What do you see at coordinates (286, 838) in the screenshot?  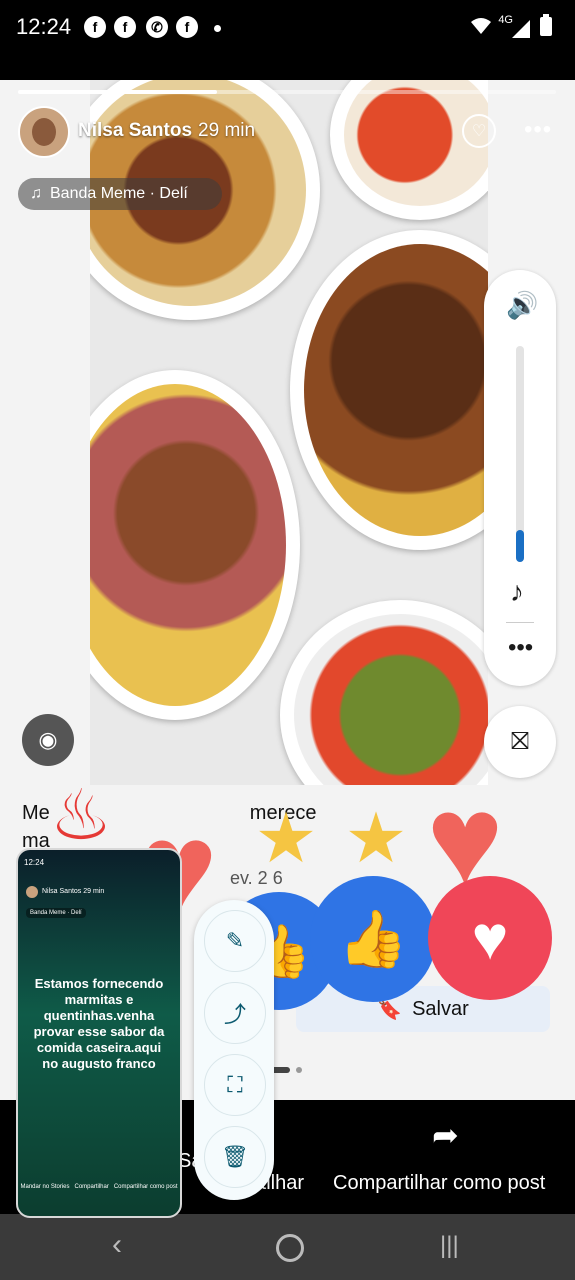 I see `star-eyes-reaction-icon: ★` at bounding box center [286, 838].